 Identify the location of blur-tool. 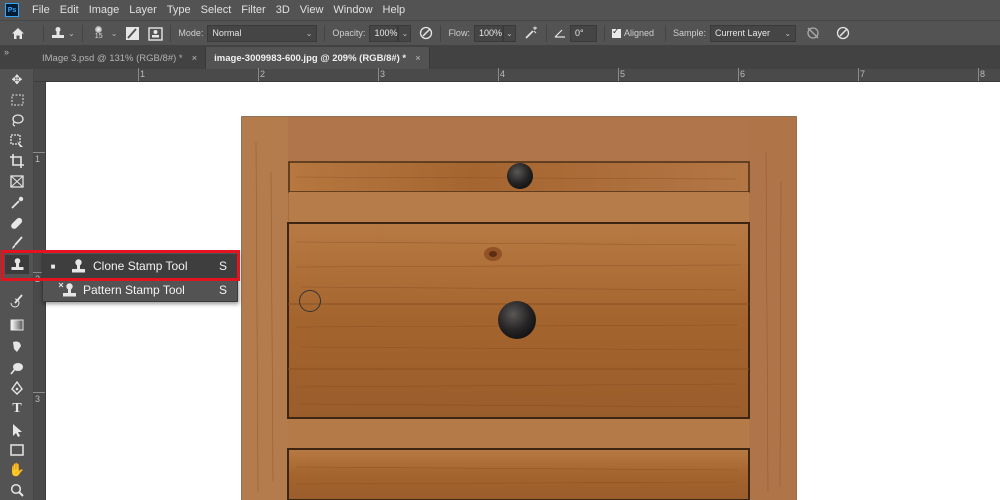
(17, 346).